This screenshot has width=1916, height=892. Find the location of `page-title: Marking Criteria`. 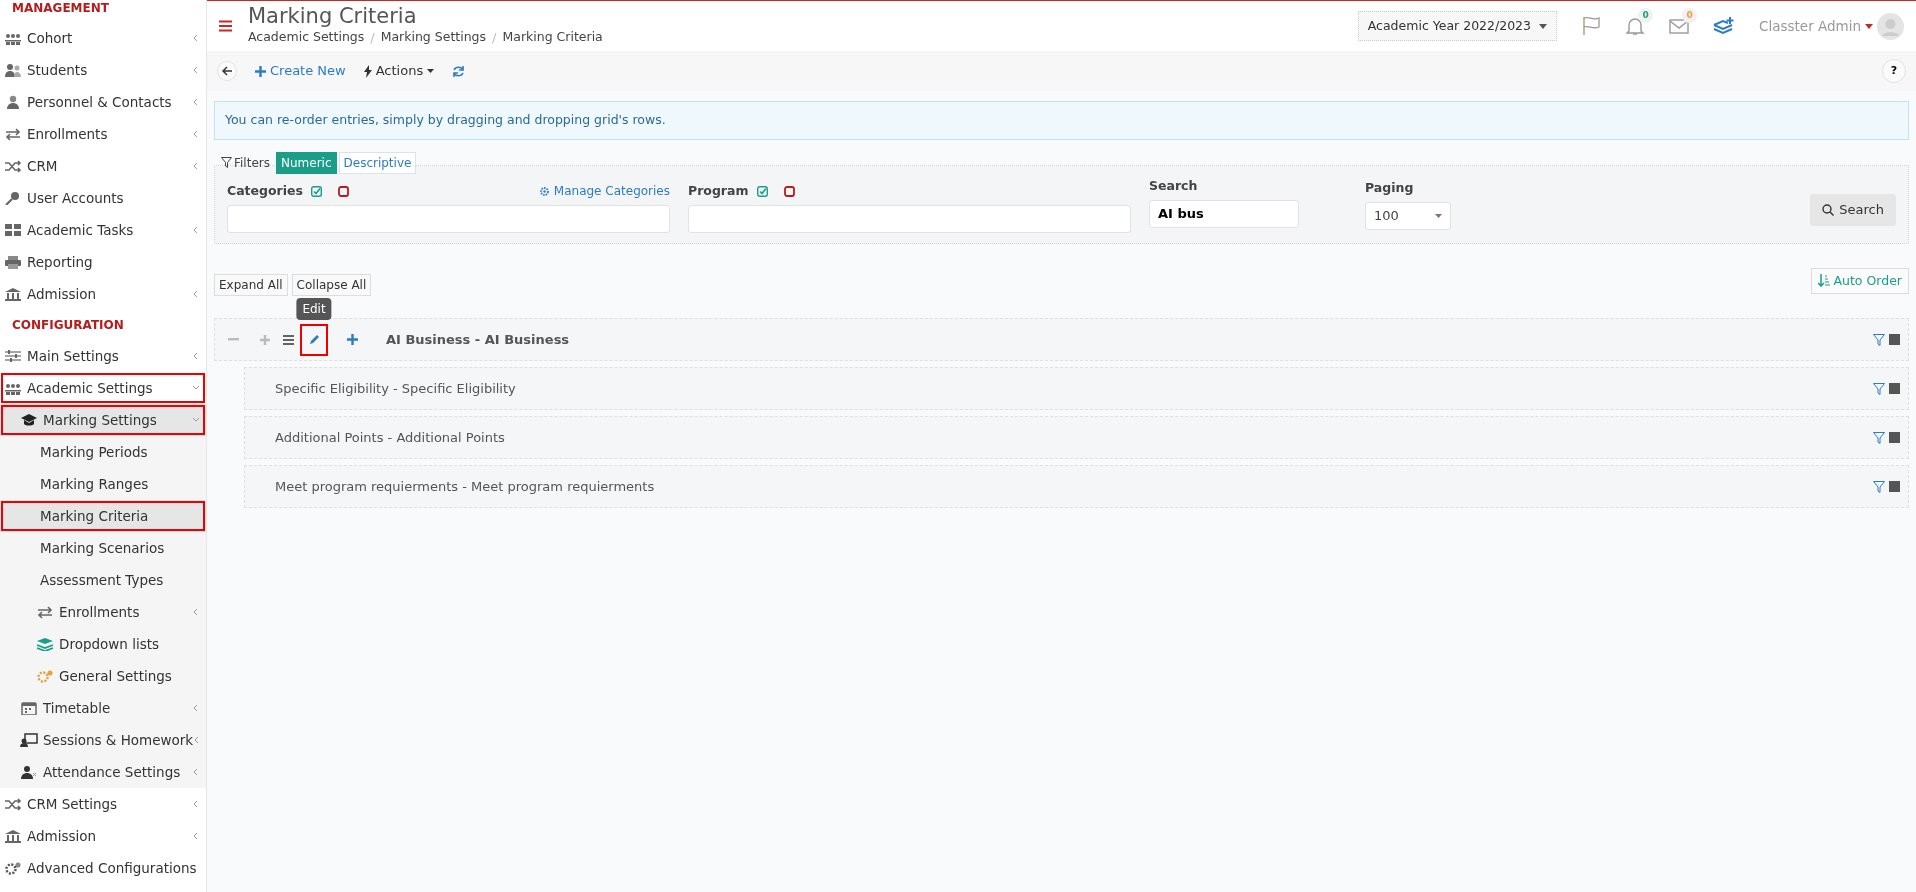

page-title: Marking Criteria is located at coordinates (333, 16).